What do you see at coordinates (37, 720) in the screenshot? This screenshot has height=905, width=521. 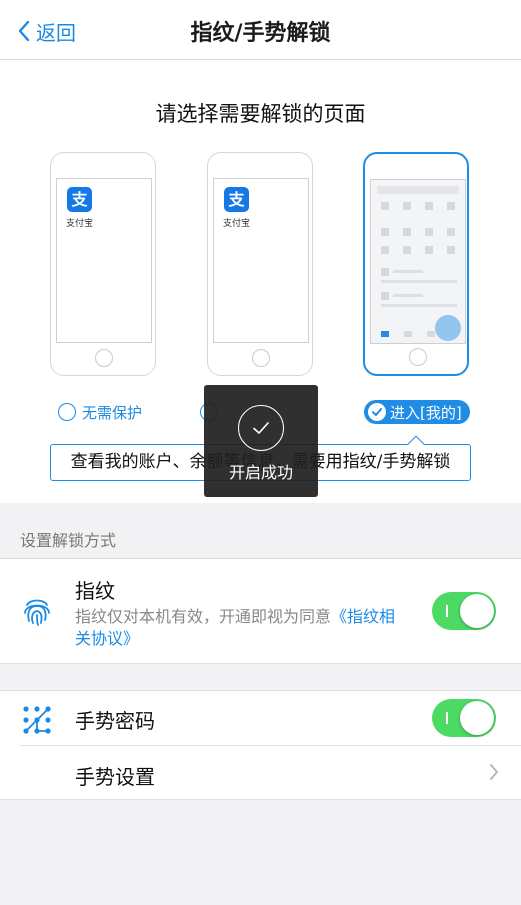 I see `gesture-pattern-icon` at bounding box center [37, 720].